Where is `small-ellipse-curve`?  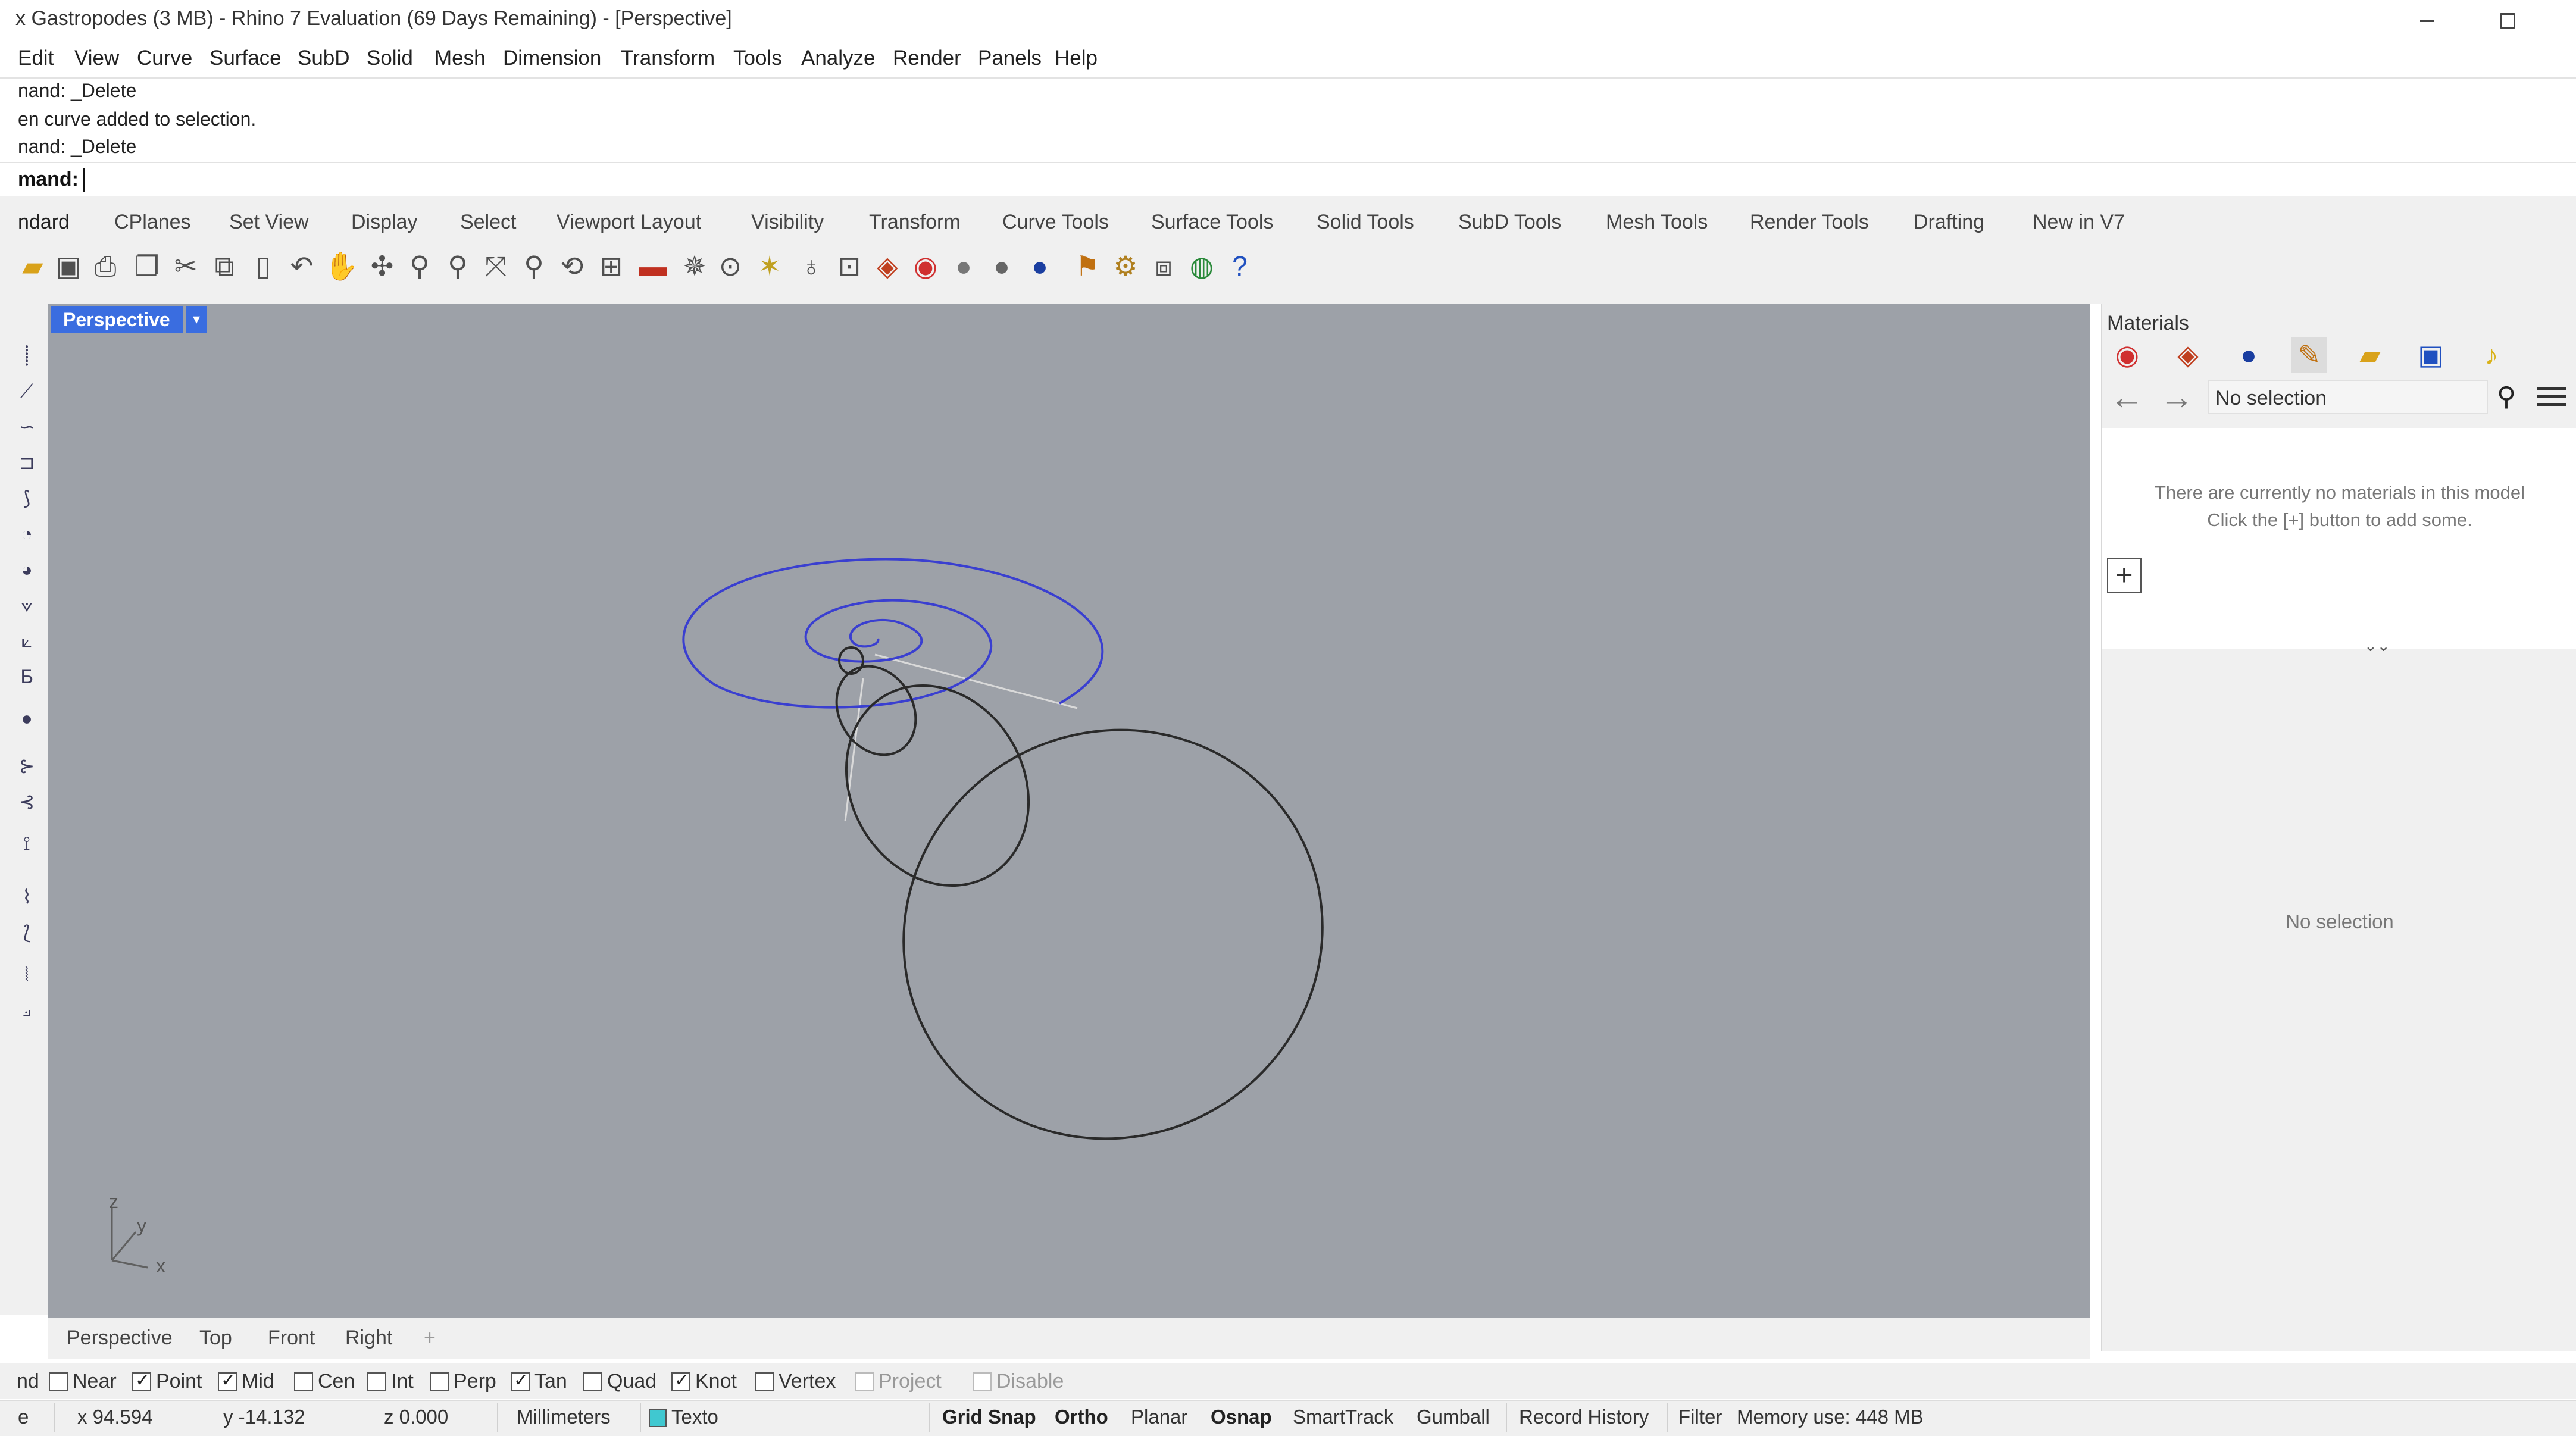
small-ellipse-curve is located at coordinates (876, 710).